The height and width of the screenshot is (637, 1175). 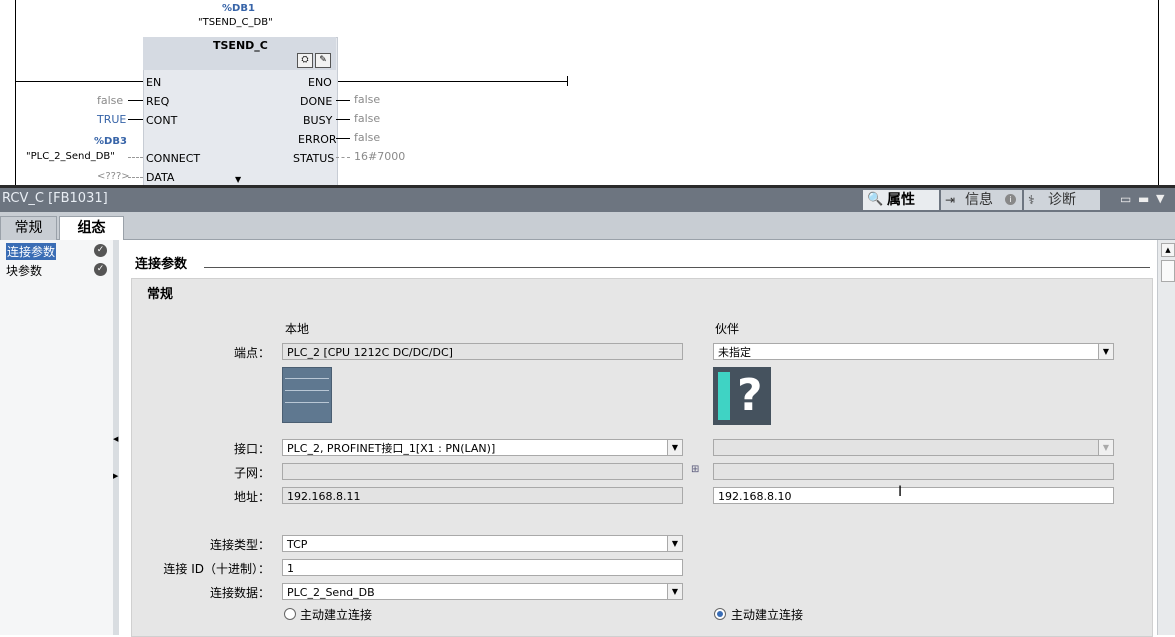 I want to click on window-restore-icon: ▭, so click(x=1125, y=199).